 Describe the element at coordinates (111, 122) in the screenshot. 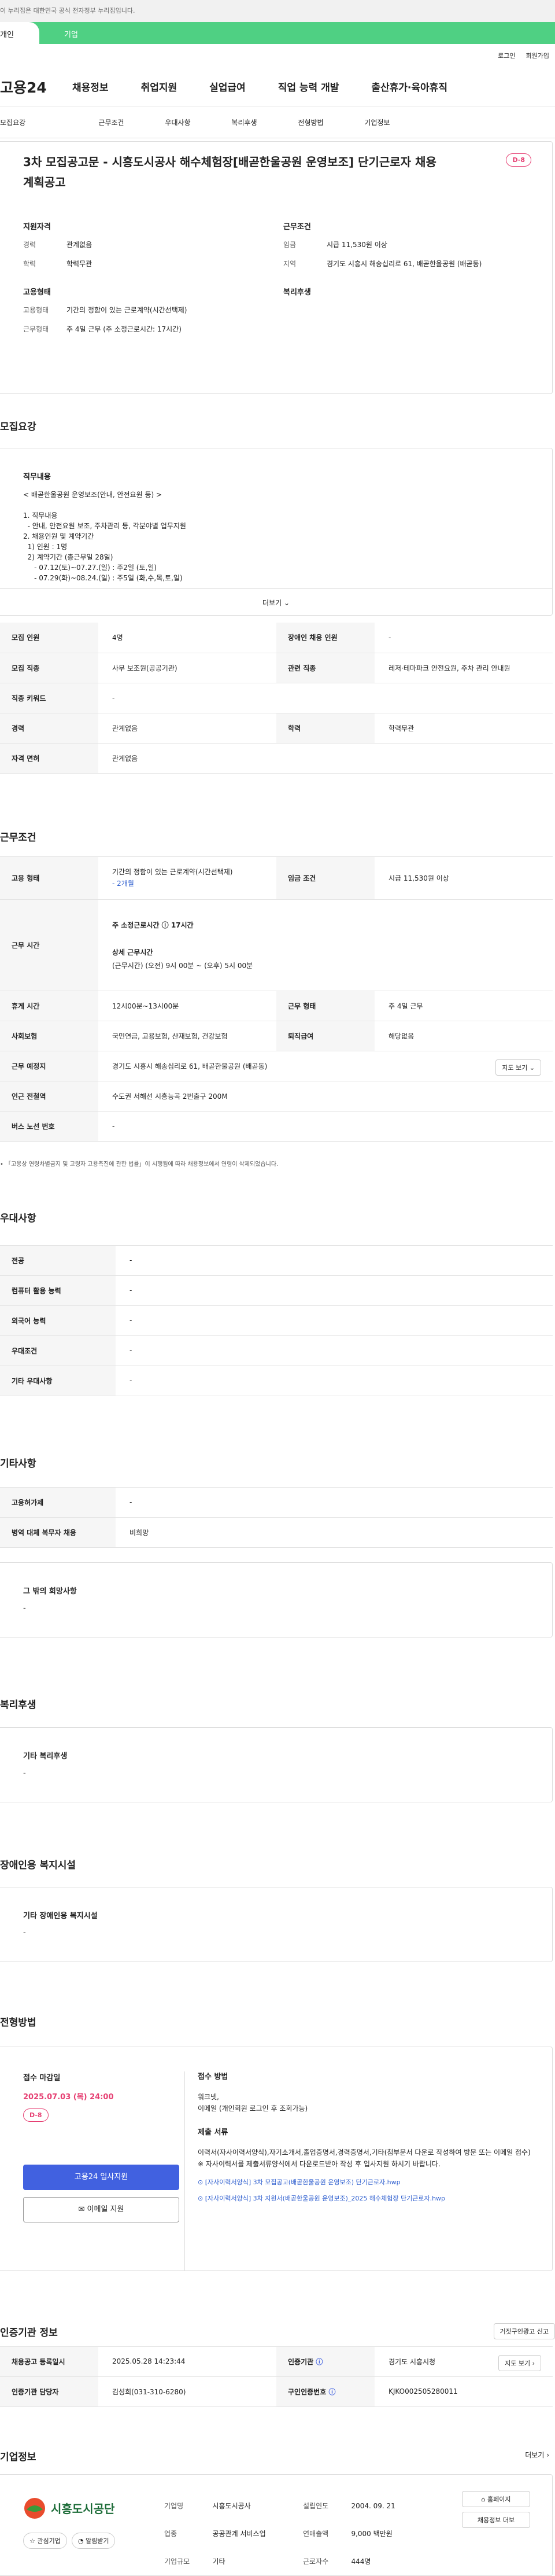

I see `tab-conditions: 근무조건` at that location.